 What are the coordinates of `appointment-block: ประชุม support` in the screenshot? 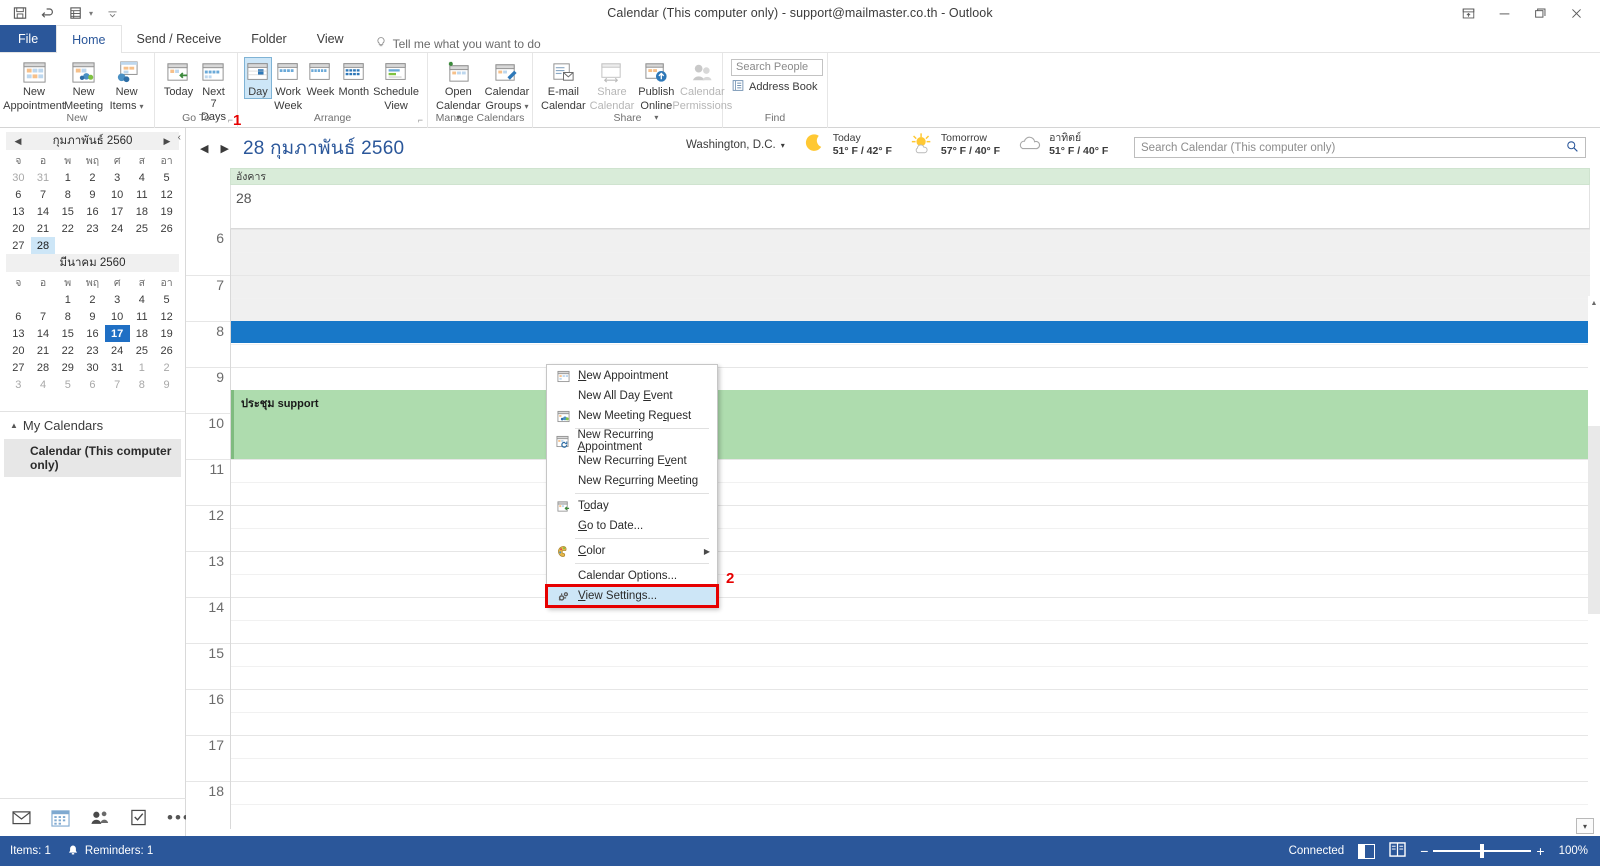 It's located at (910, 424).